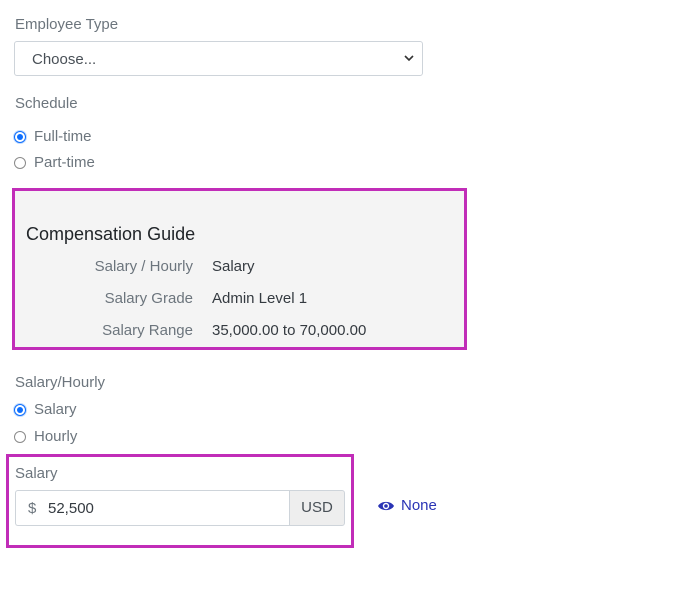 The width and height of the screenshot is (678, 602). I want to click on view-link-label: None, so click(419, 505).